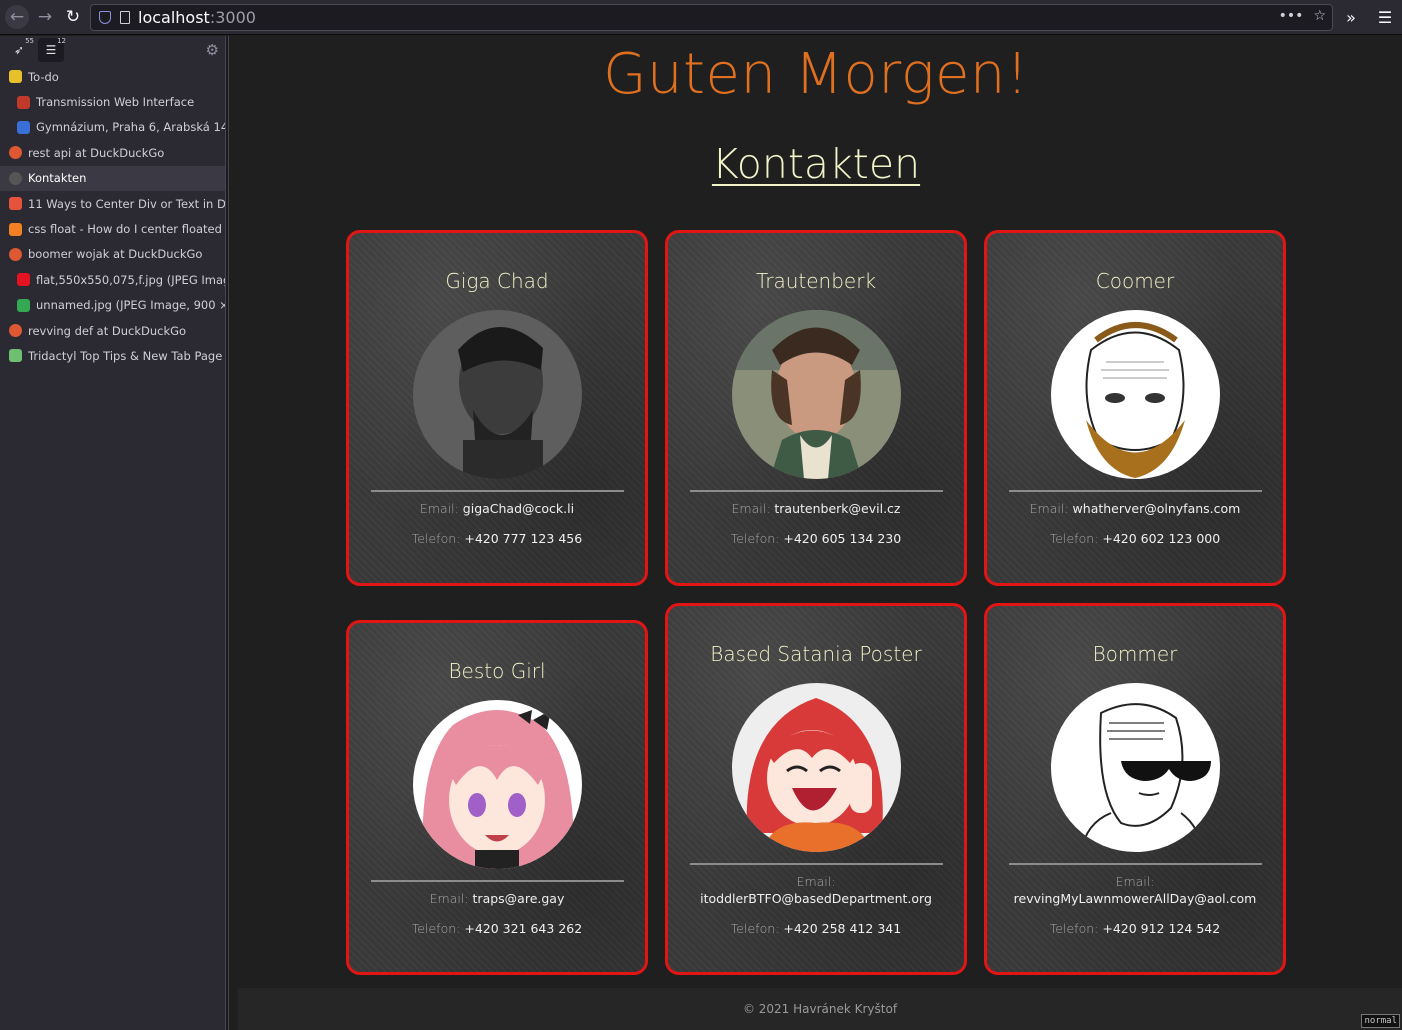  I want to click on sidebar-tab-label: boomer wojak at DuckDuckGo, so click(115, 254).